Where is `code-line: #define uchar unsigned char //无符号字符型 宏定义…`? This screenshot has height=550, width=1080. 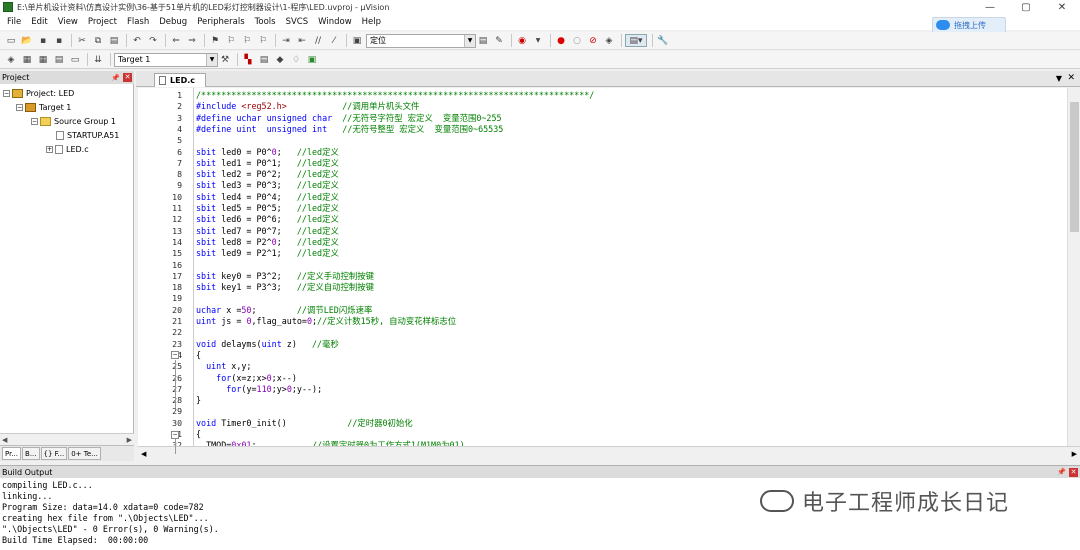 code-line: #define uchar unsigned char //无符号字符型 宏定义… is located at coordinates (349, 118).